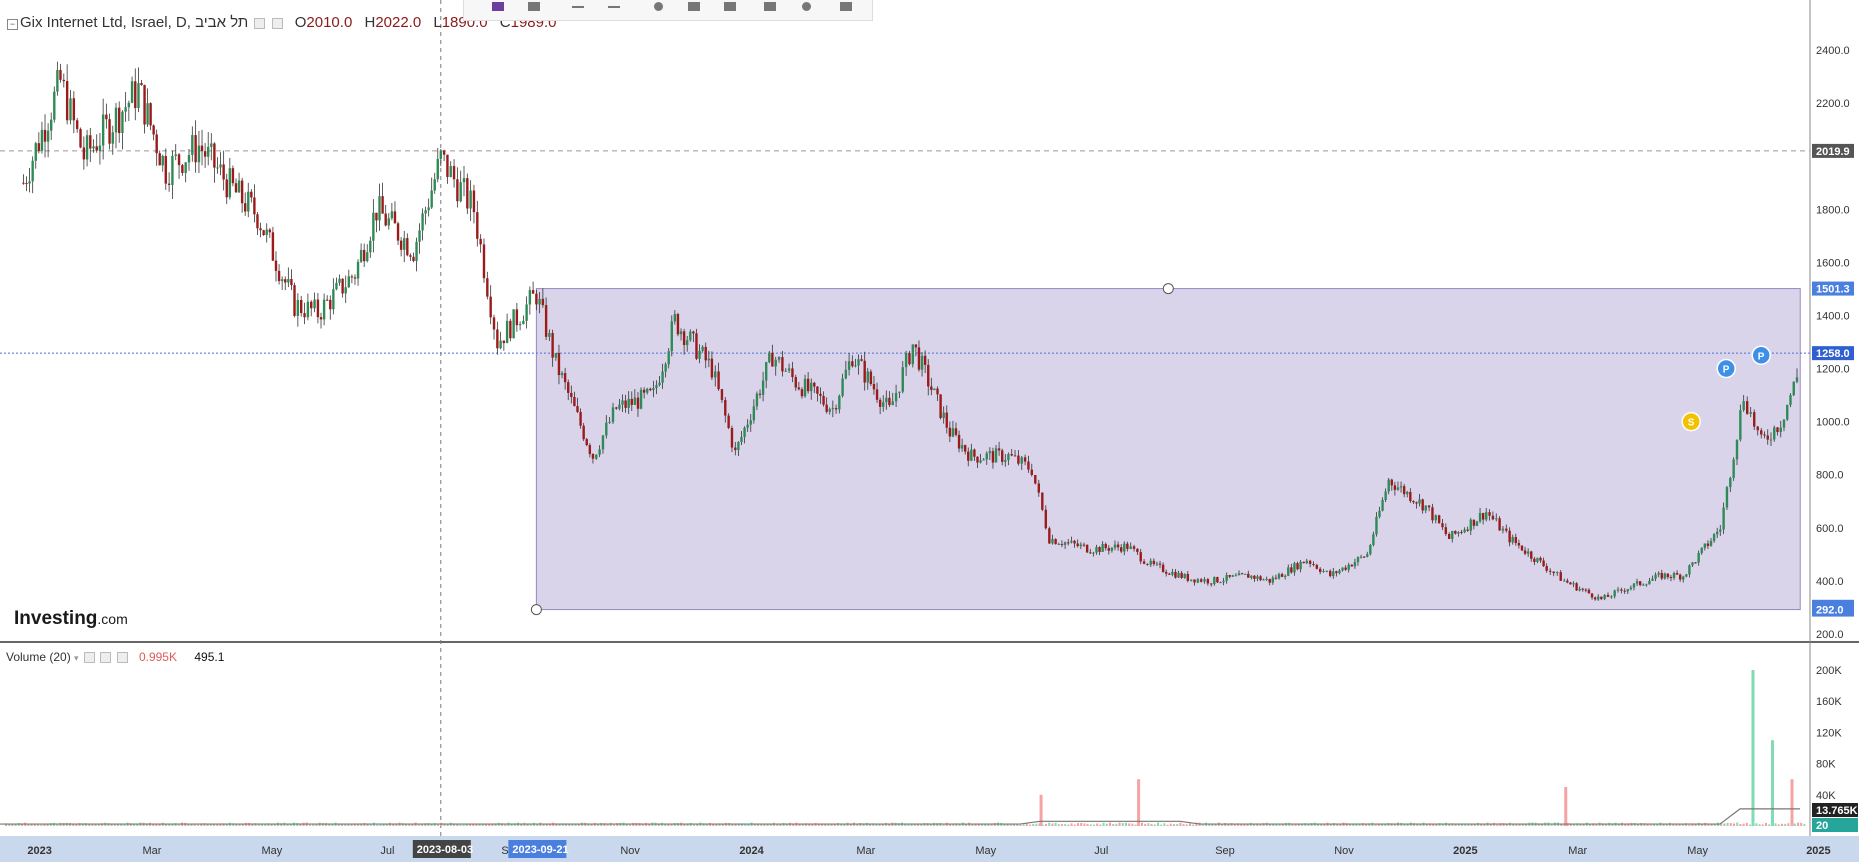 The image size is (1859, 862). What do you see at coordinates (39, 851) in the screenshot?
I see `time-tick-label: 2023` at bounding box center [39, 851].